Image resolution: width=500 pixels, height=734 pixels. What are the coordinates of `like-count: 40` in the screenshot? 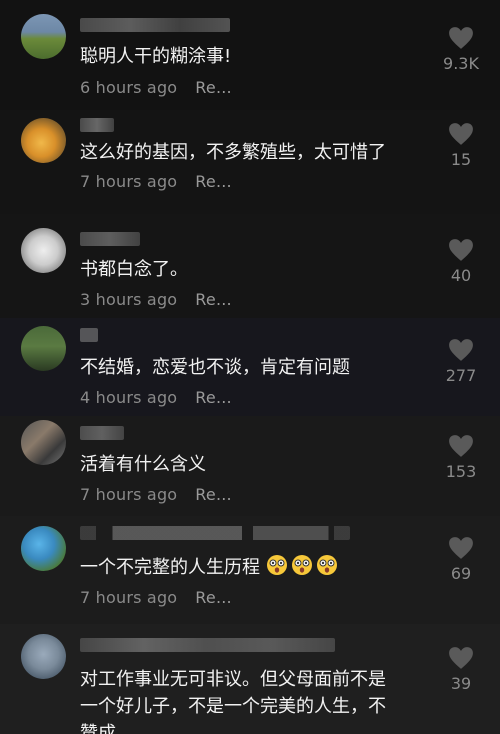 It's located at (461, 275).